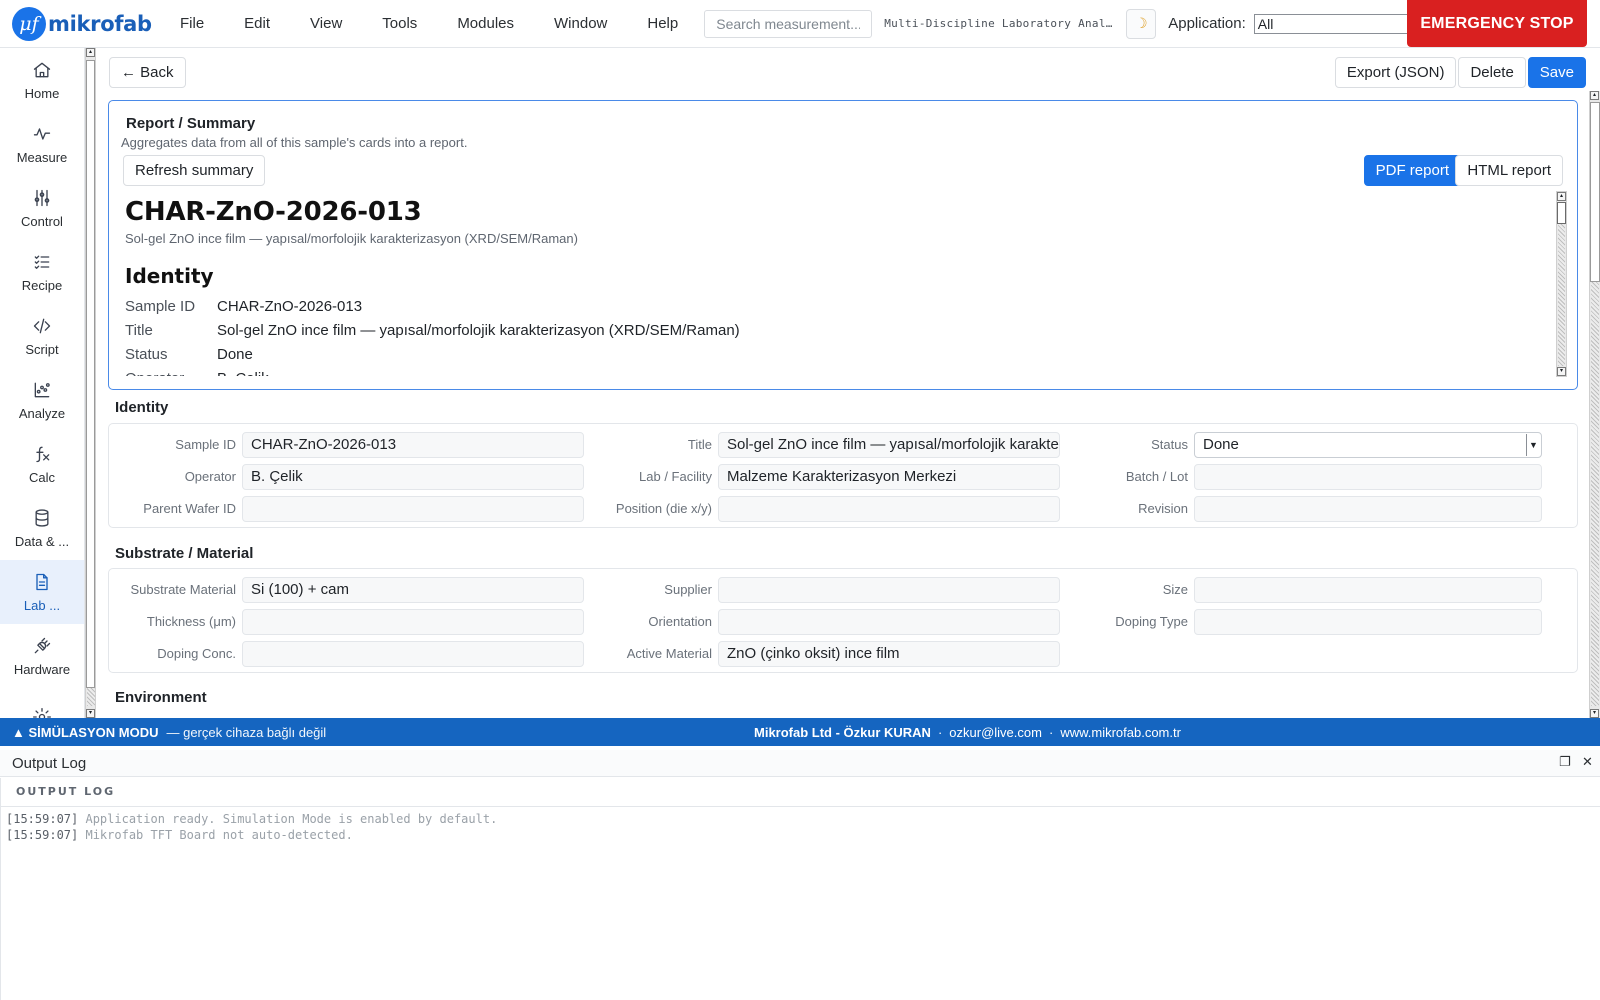 The height and width of the screenshot is (1000, 1600). Describe the element at coordinates (42, 581) in the screenshot. I see `document-icon` at that location.